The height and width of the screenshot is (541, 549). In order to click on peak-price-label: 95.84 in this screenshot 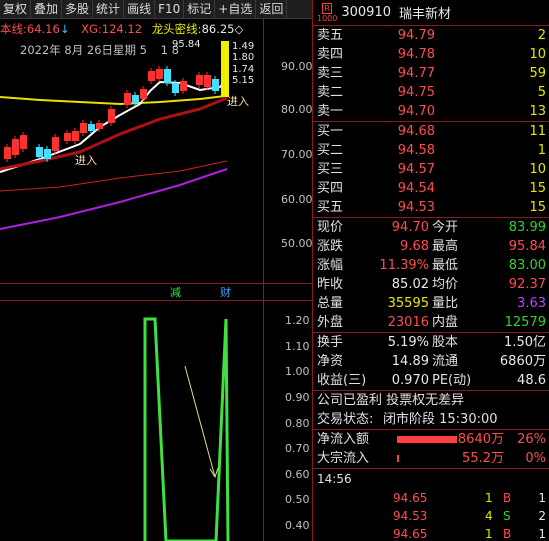, I will do `click(186, 44)`.